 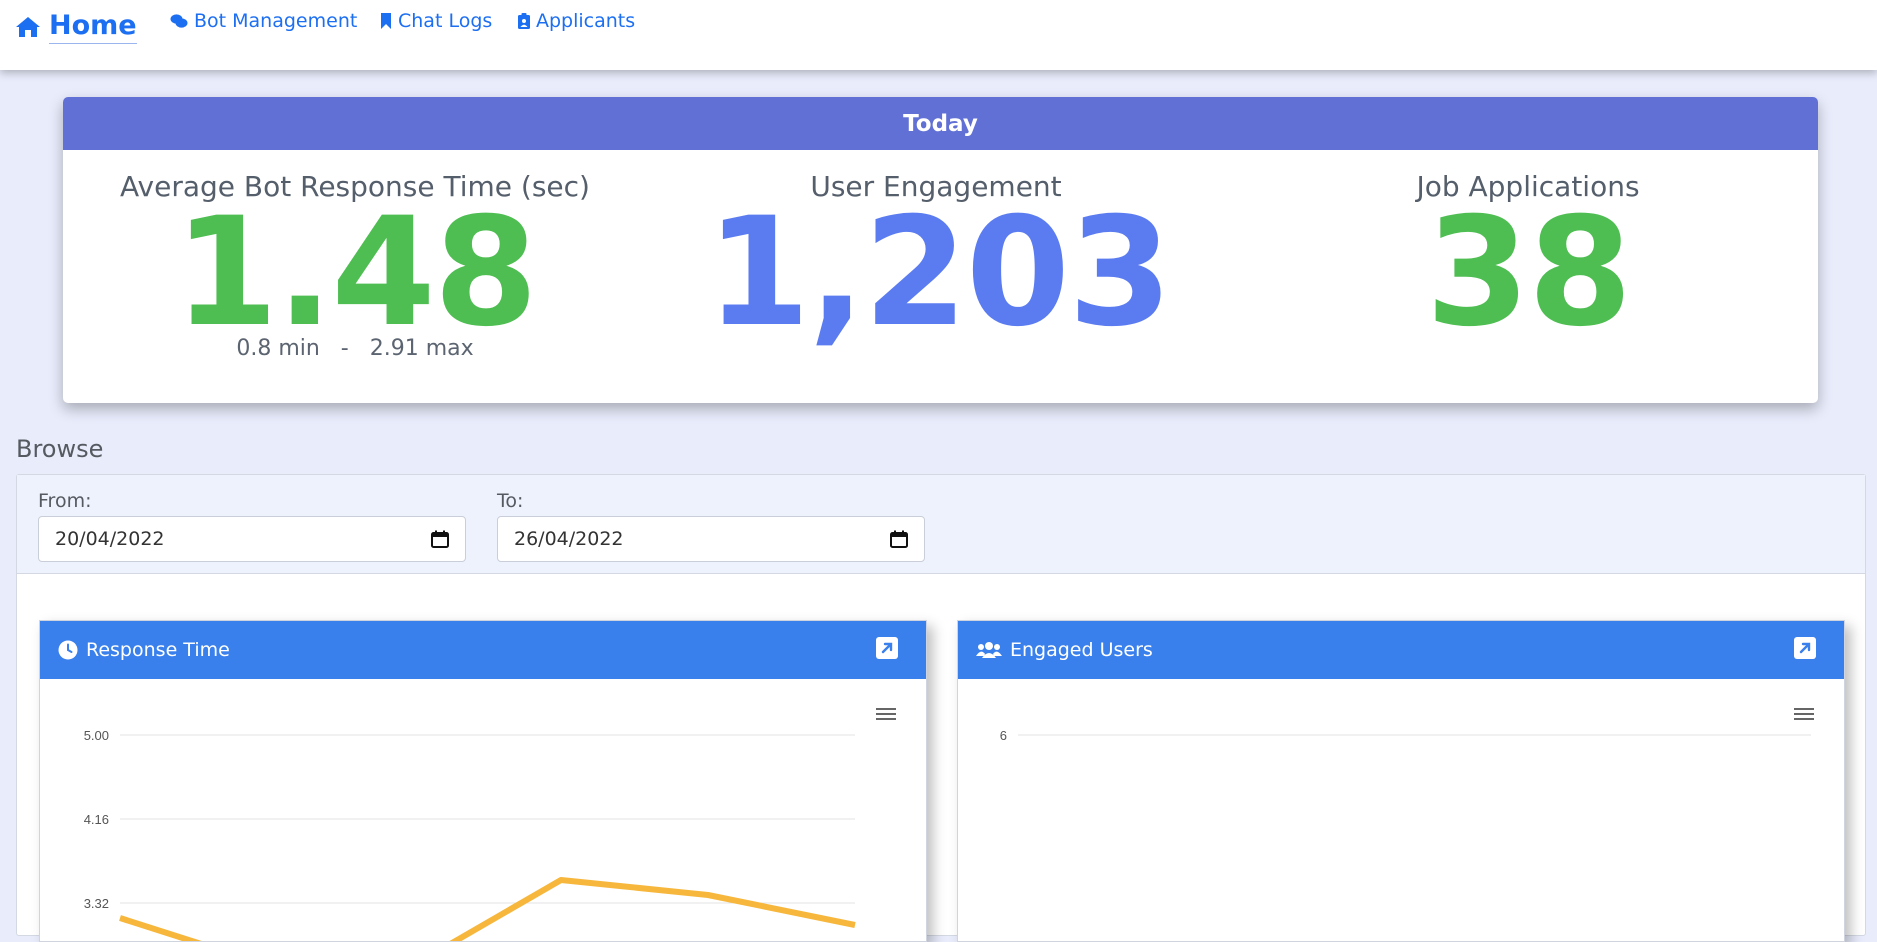 I want to click on nav-home-link: Home, so click(x=76, y=27).